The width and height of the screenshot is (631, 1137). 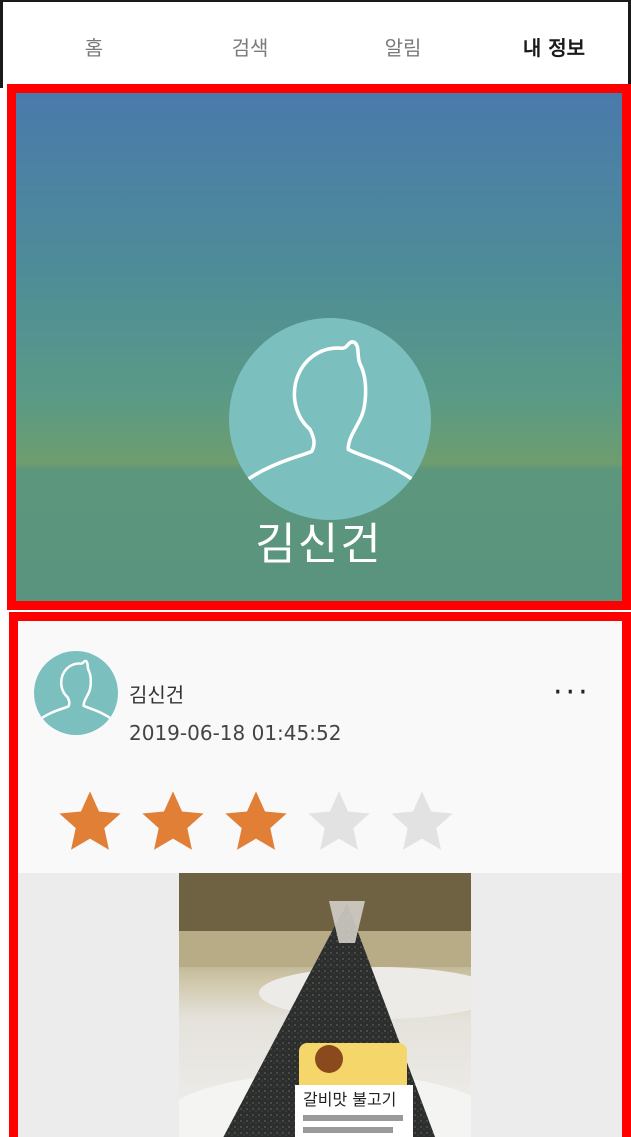 I want to click on author-avatar, so click(x=76, y=693).